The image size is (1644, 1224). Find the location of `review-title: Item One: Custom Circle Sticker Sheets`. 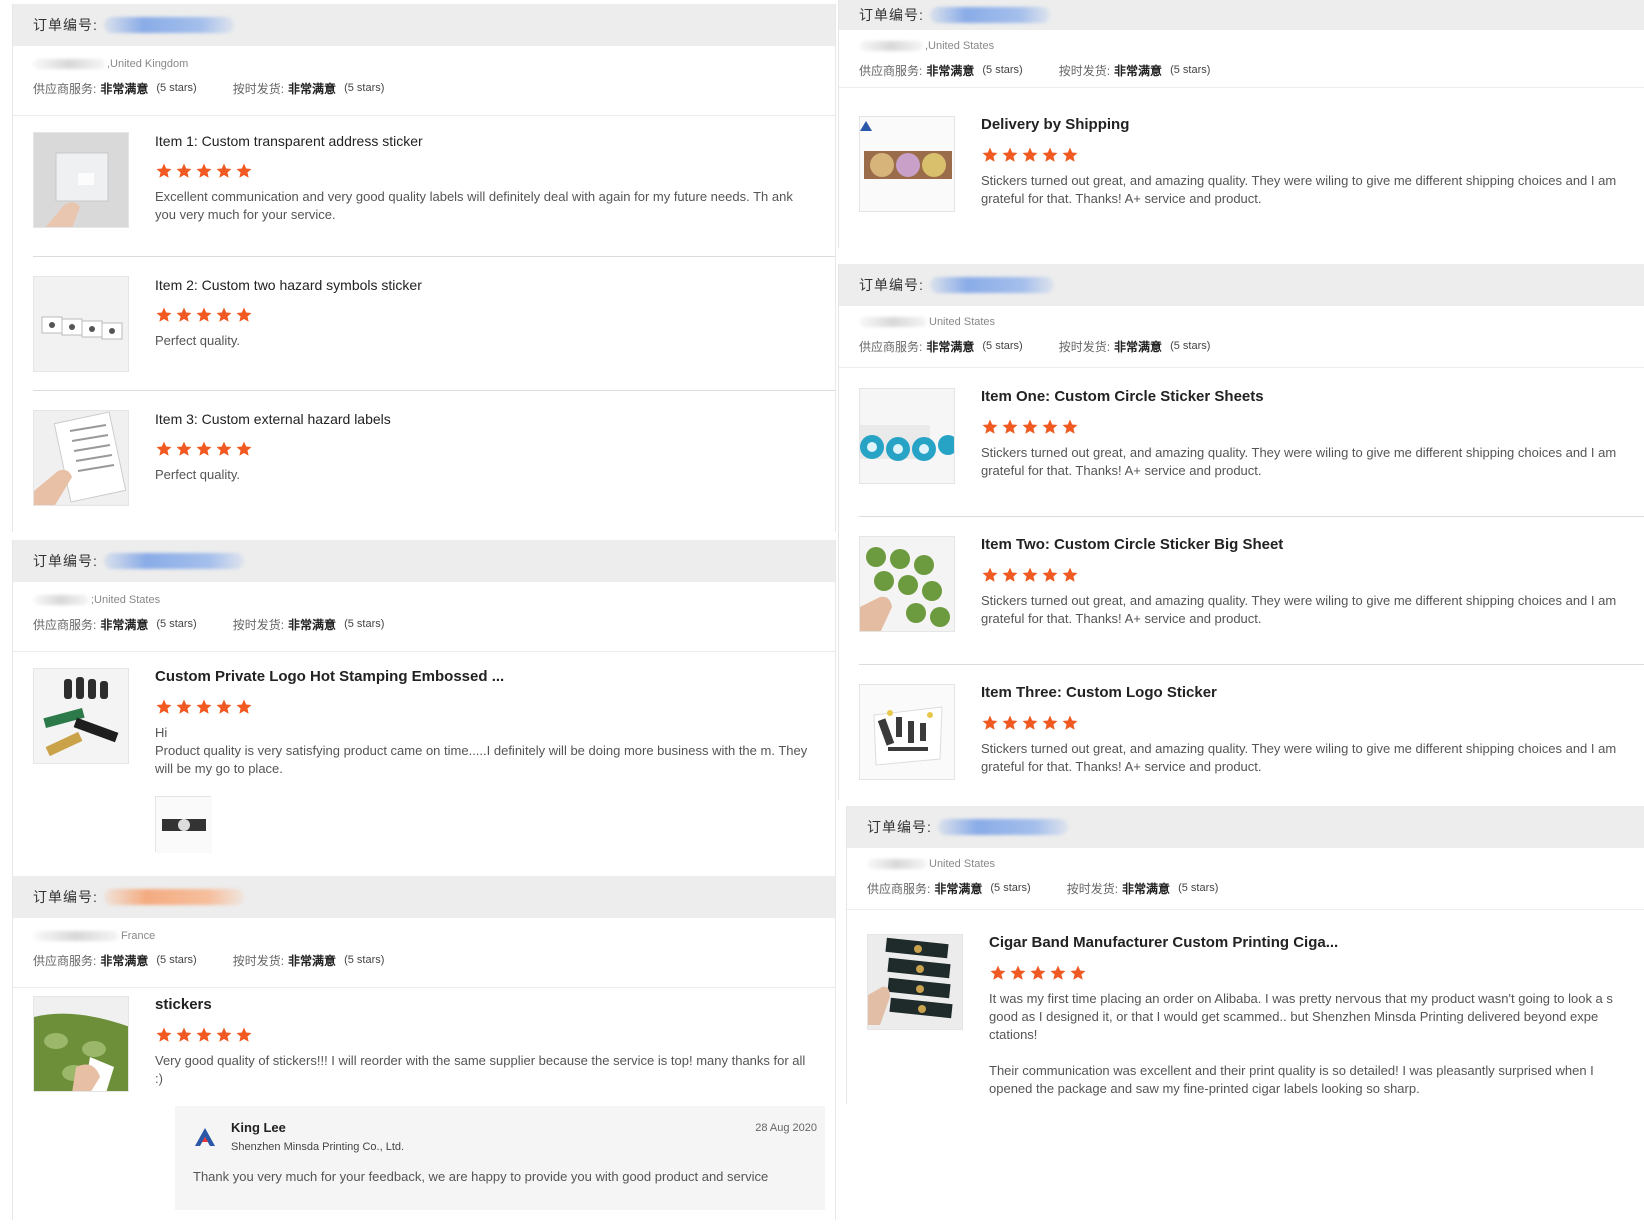

review-title: Item One: Custom Circle Sticker Sheets is located at coordinates (1122, 396).